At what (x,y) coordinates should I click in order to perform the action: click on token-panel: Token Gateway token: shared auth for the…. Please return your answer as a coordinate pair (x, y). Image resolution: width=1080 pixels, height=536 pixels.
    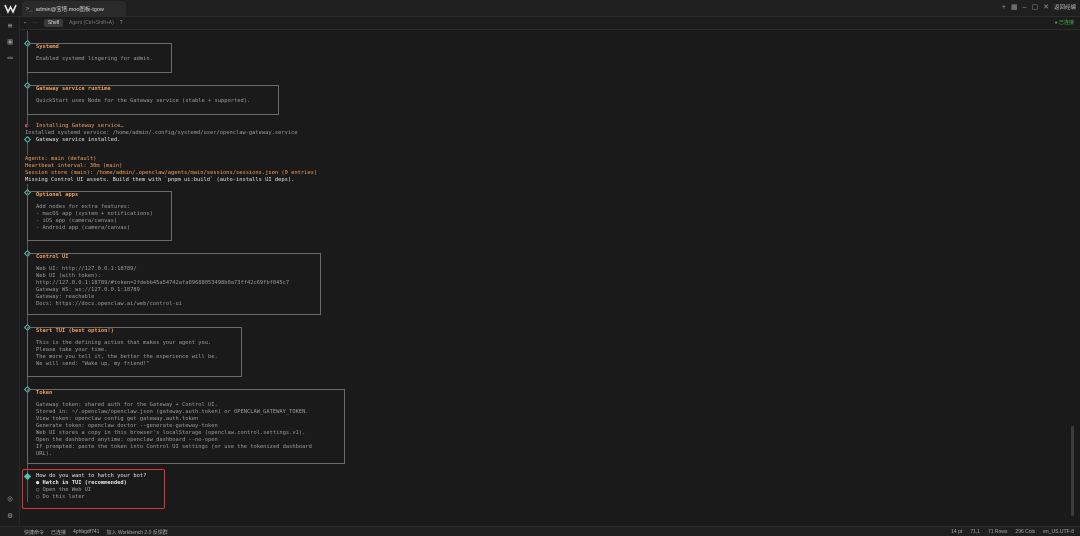
    Looking at the image, I should click on (186, 426).